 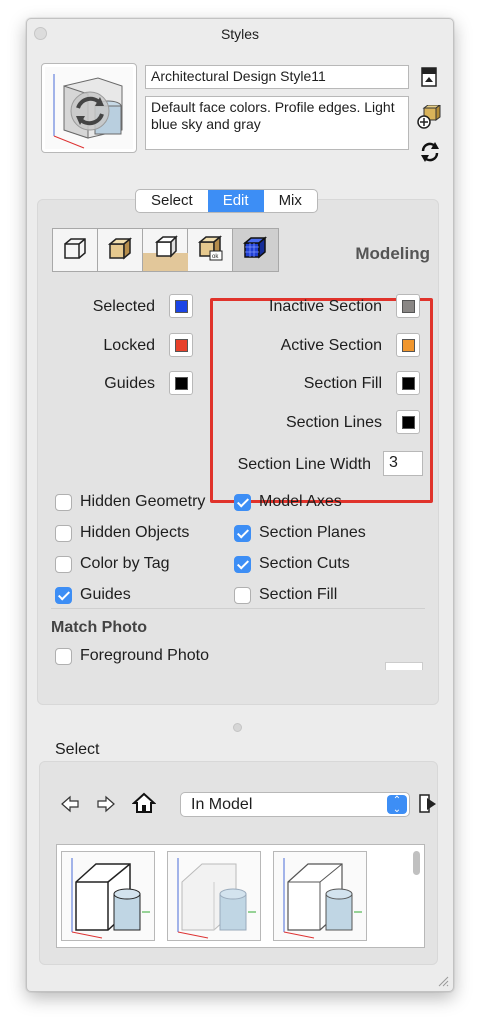 What do you see at coordinates (172, 201) in the screenshot?
I see `tab-select: Select` at bounding box center [172, 201].